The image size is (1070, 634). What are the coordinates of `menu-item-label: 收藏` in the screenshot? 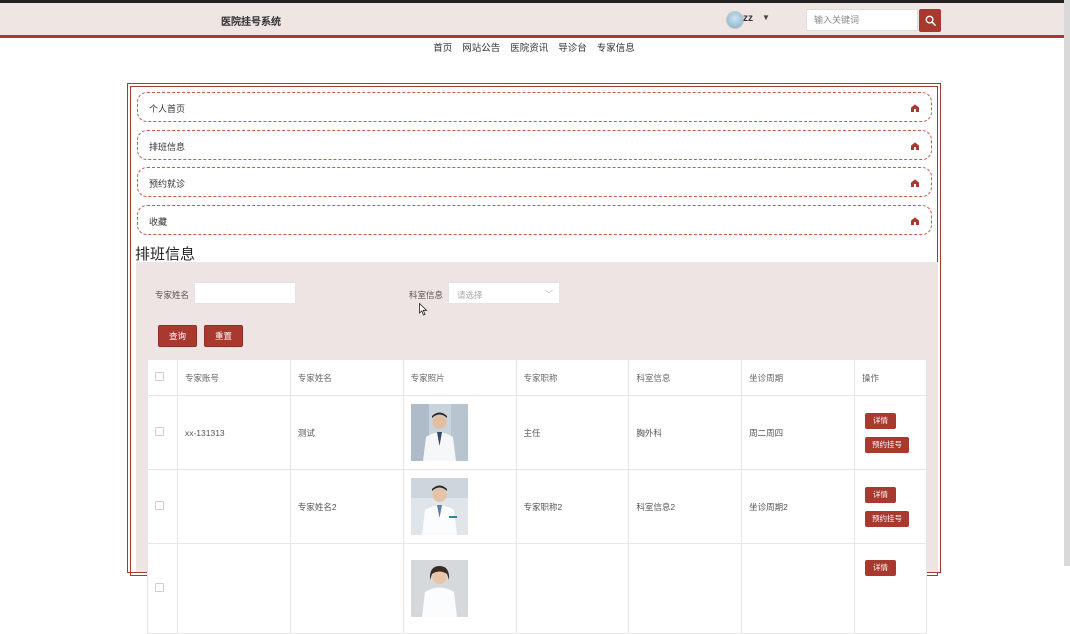 It's located at (158, 222).